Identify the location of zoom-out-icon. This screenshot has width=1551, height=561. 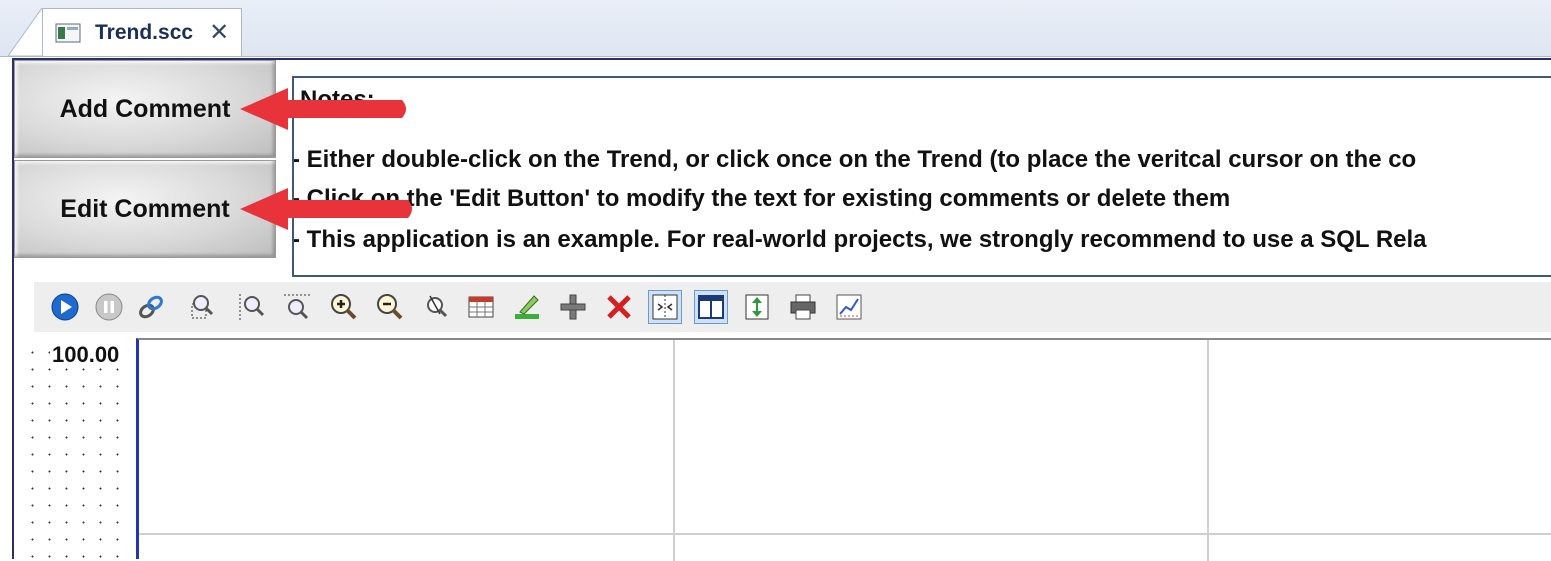
(390, 307).